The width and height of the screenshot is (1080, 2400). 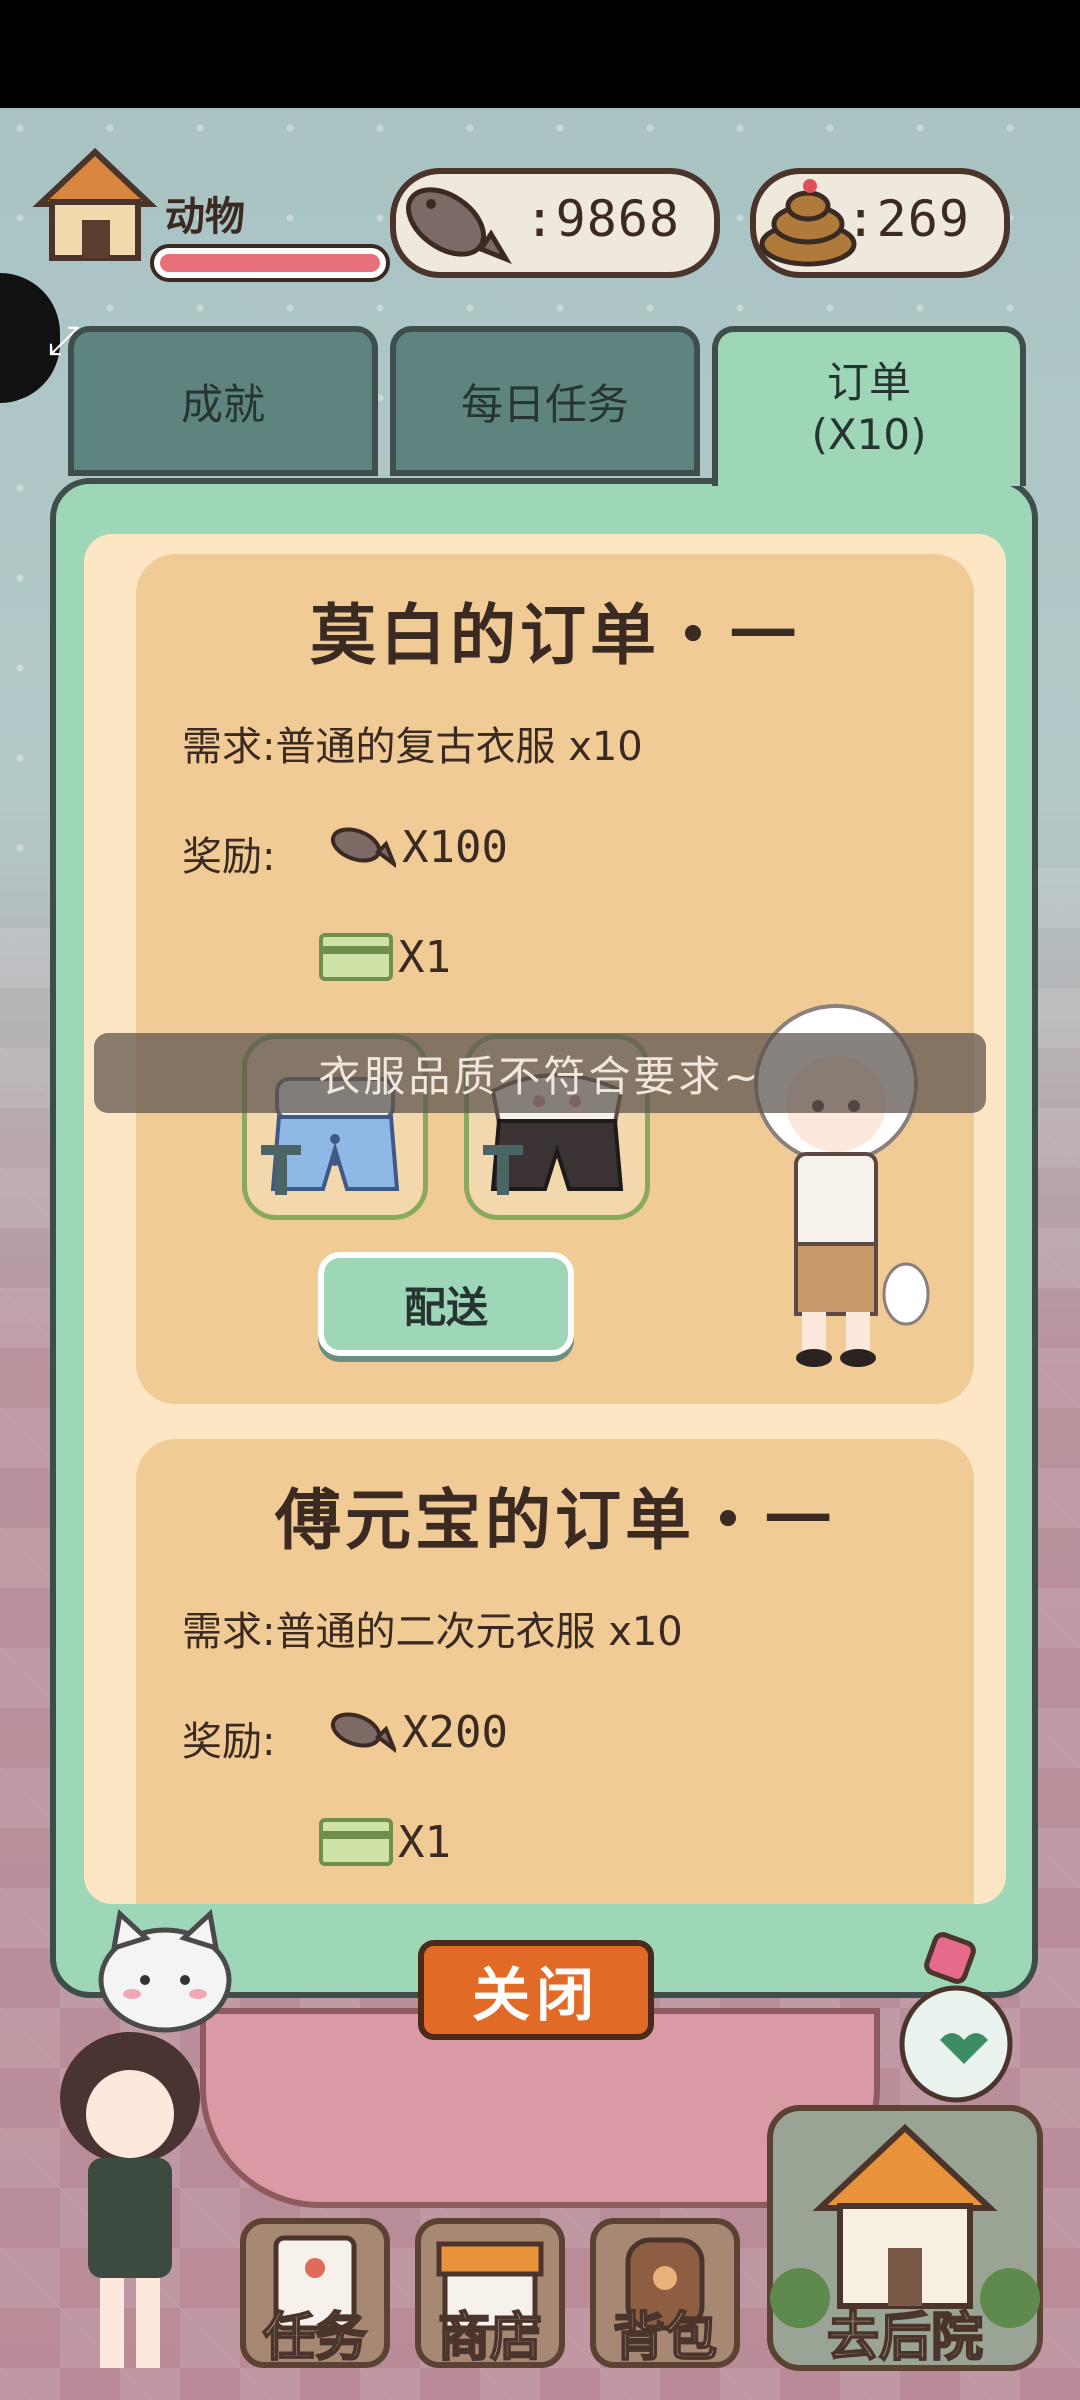 I want to click on tasks-button: 任务, so click(x=315, y=2293).